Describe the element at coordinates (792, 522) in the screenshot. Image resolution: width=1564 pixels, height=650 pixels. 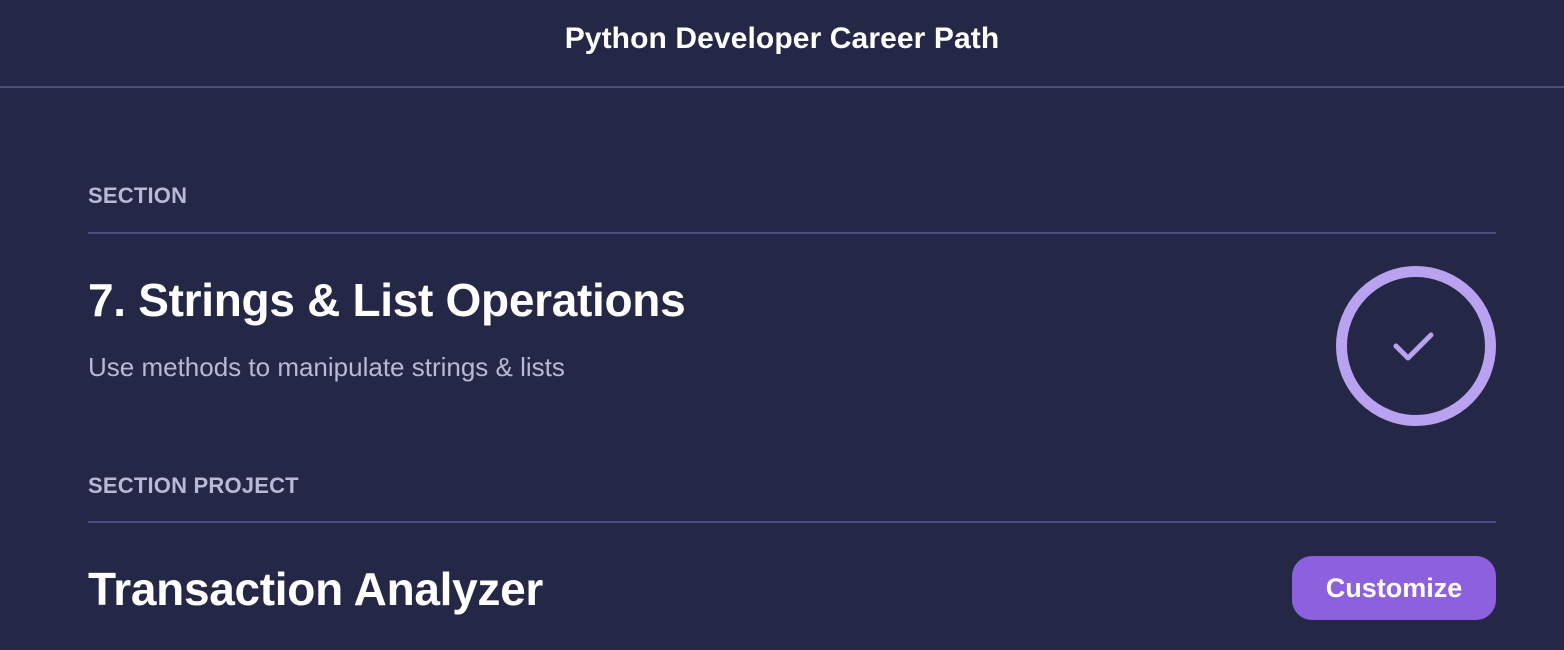
I see `section-project-divider` at that location.